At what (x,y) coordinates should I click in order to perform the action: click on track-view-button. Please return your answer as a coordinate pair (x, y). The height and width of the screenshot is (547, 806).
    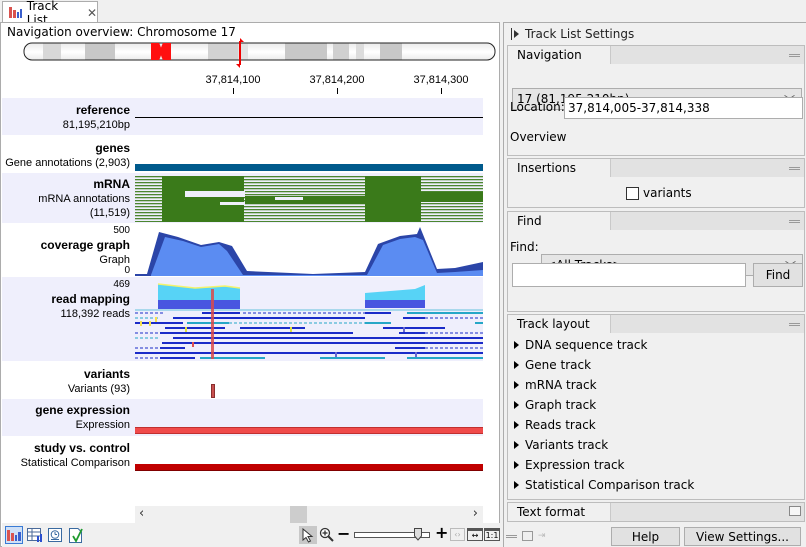
    Looking at the image, I should click on (14, 535).